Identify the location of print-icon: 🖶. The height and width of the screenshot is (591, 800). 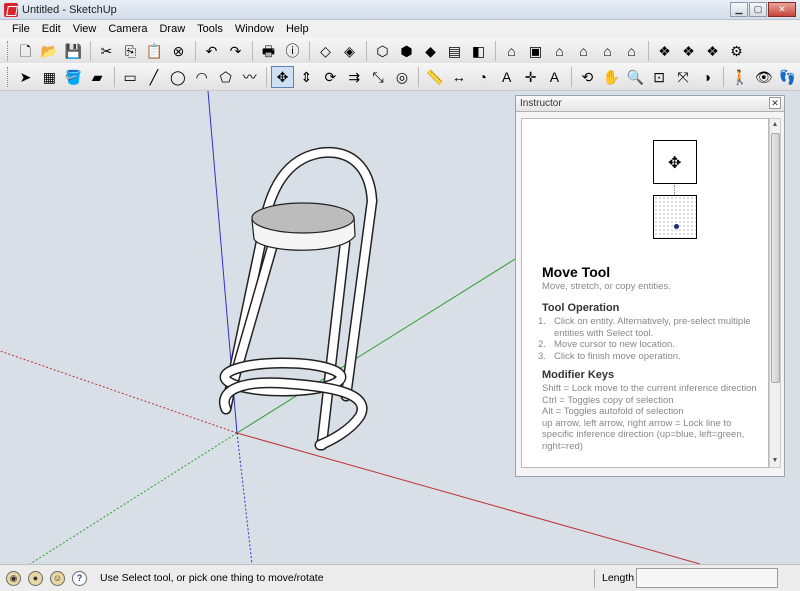
(268, 51).